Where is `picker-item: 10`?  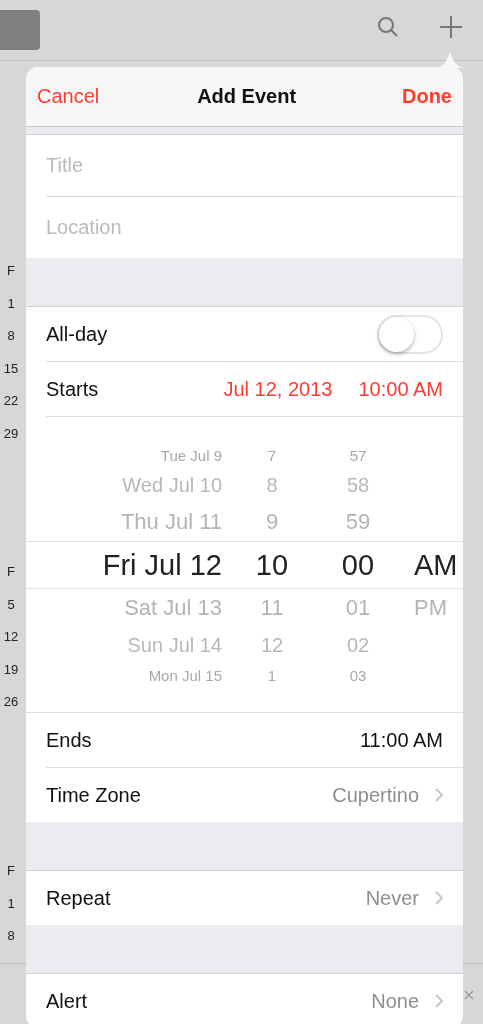 picker-item: 10 is located at coordinates (272, 565).